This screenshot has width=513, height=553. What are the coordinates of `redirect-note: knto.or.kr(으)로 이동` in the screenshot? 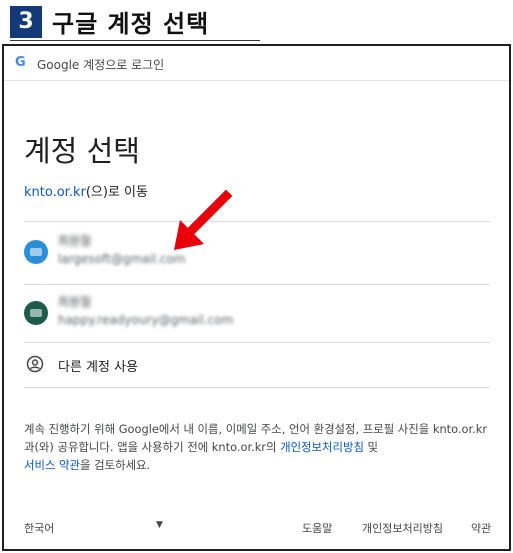 It's located at (86, 190).